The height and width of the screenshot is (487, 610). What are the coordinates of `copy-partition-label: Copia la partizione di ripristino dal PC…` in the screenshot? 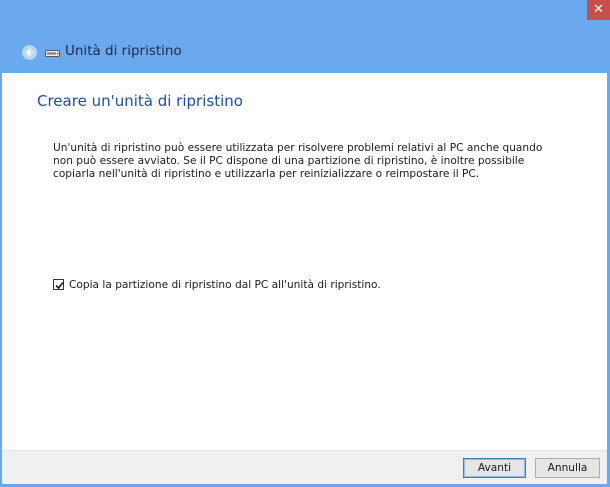 It's located at (225, 285).